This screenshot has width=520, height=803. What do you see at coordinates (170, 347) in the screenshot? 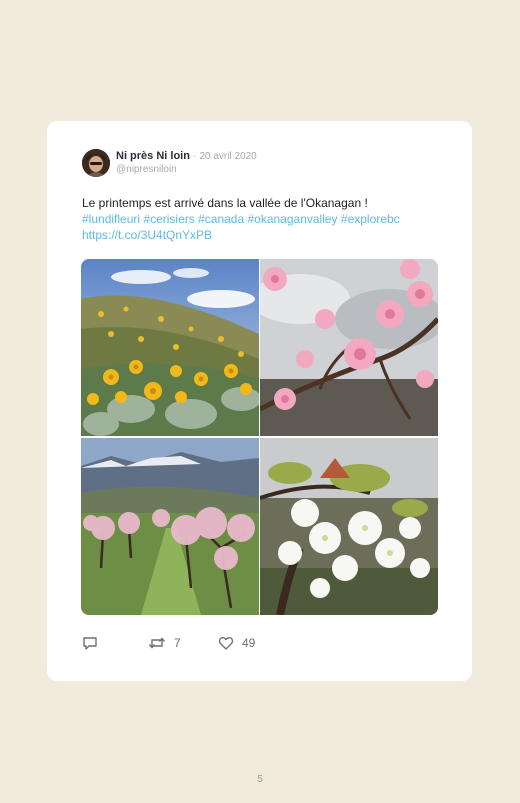
I see `photo-yellow-flowers` at bounding box center [170, 347].